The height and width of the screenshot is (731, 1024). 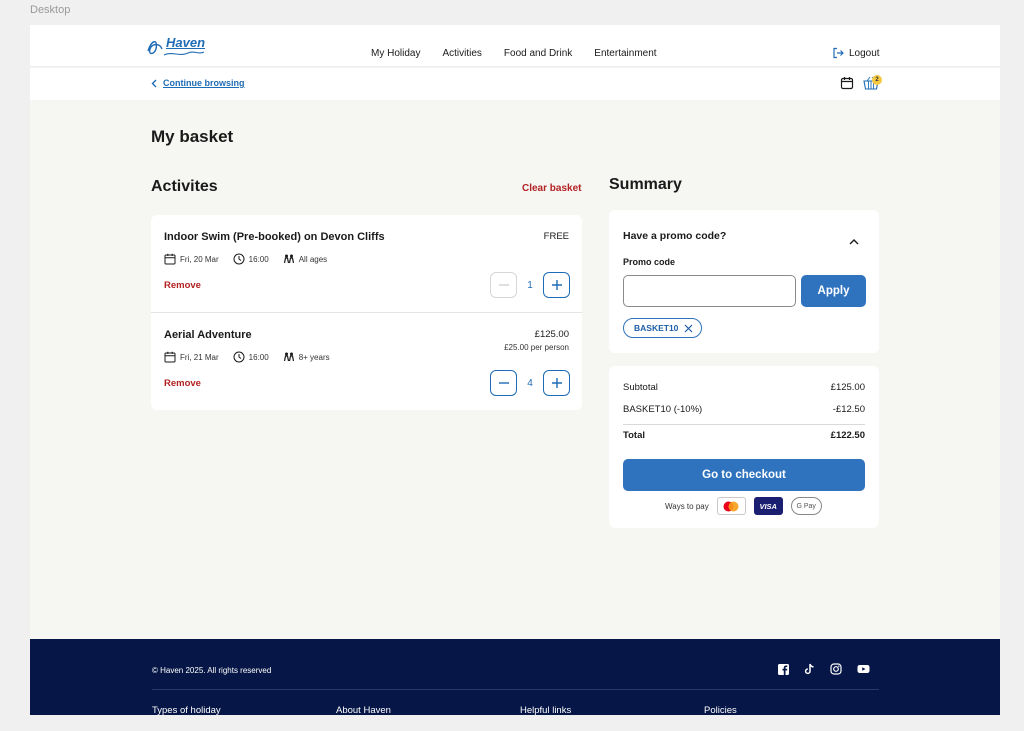 I want to click on sub-bar: Continue browsing 2, so click(x=515, y=84).